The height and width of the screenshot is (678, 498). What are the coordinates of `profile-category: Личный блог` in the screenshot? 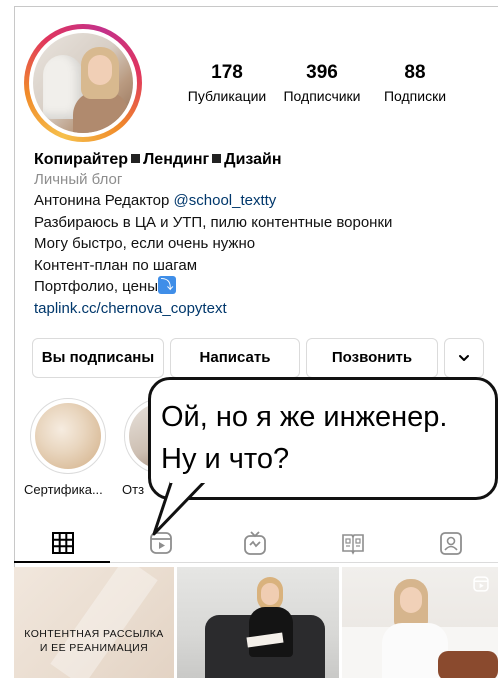 It's located at (78, 179).